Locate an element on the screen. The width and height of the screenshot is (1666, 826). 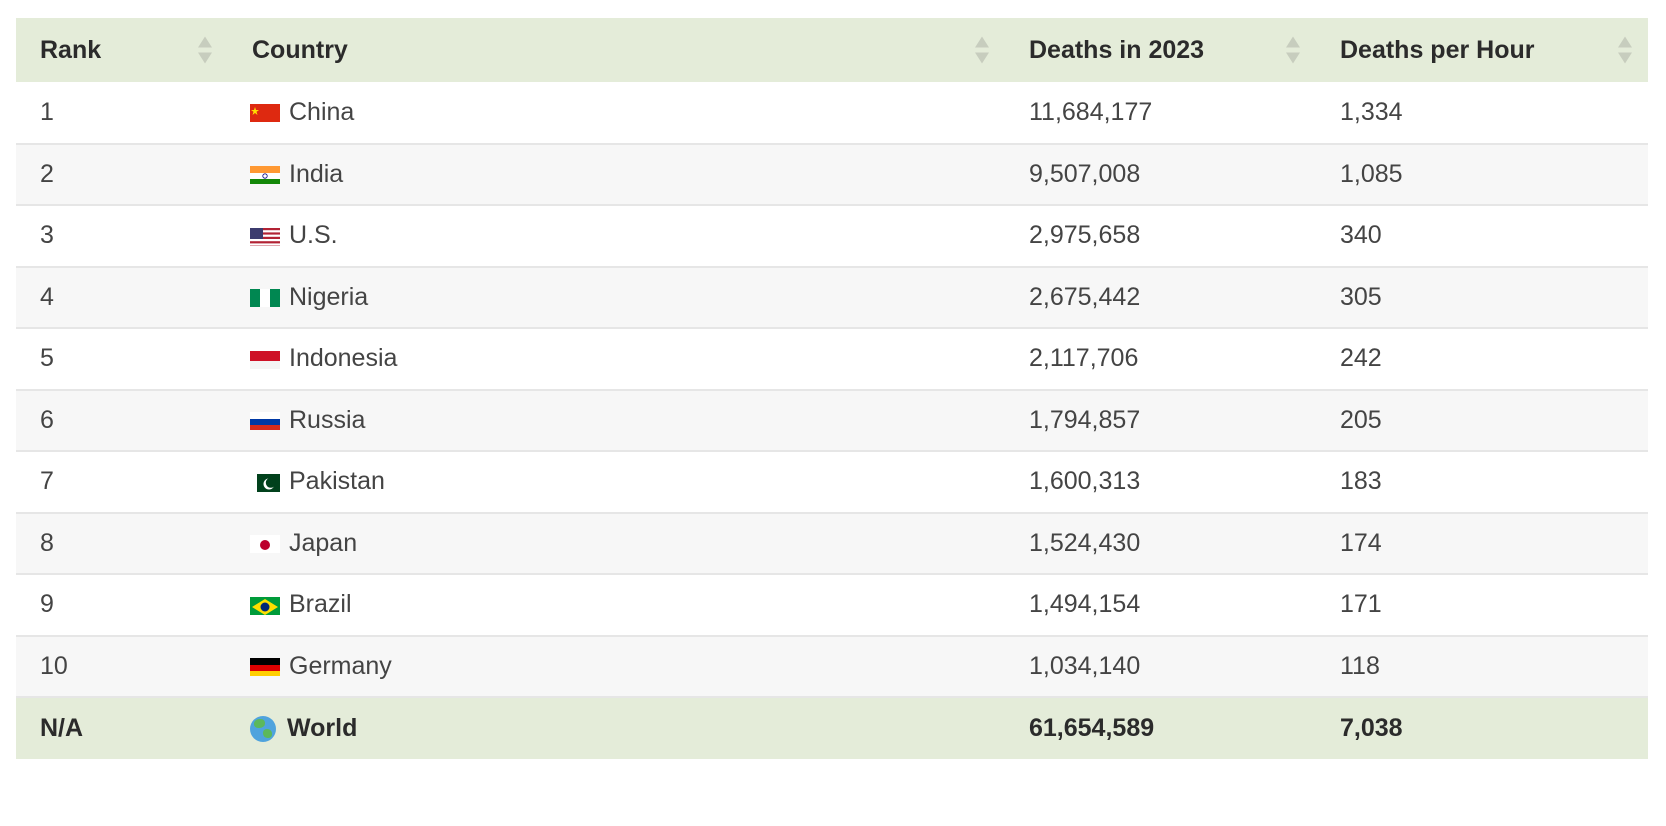
per-hour-cell: 7,038 is located at coordinates (1371, 728).